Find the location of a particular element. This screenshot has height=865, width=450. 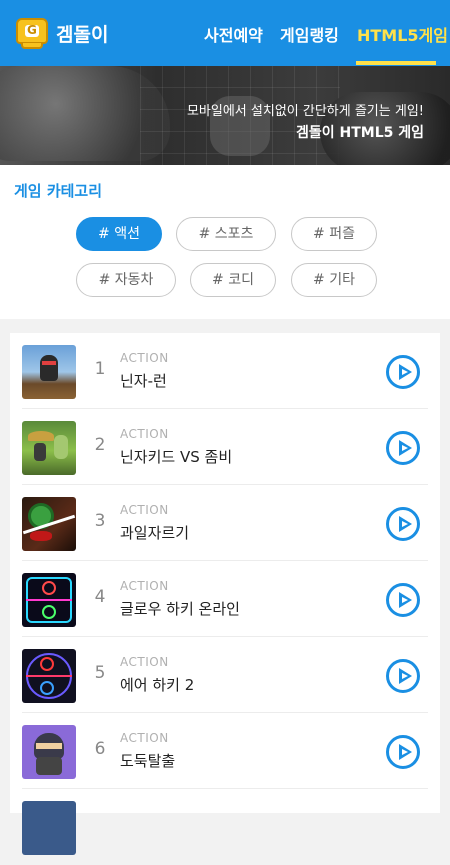

rank-number: 1 is located at coordinates (100, 369).